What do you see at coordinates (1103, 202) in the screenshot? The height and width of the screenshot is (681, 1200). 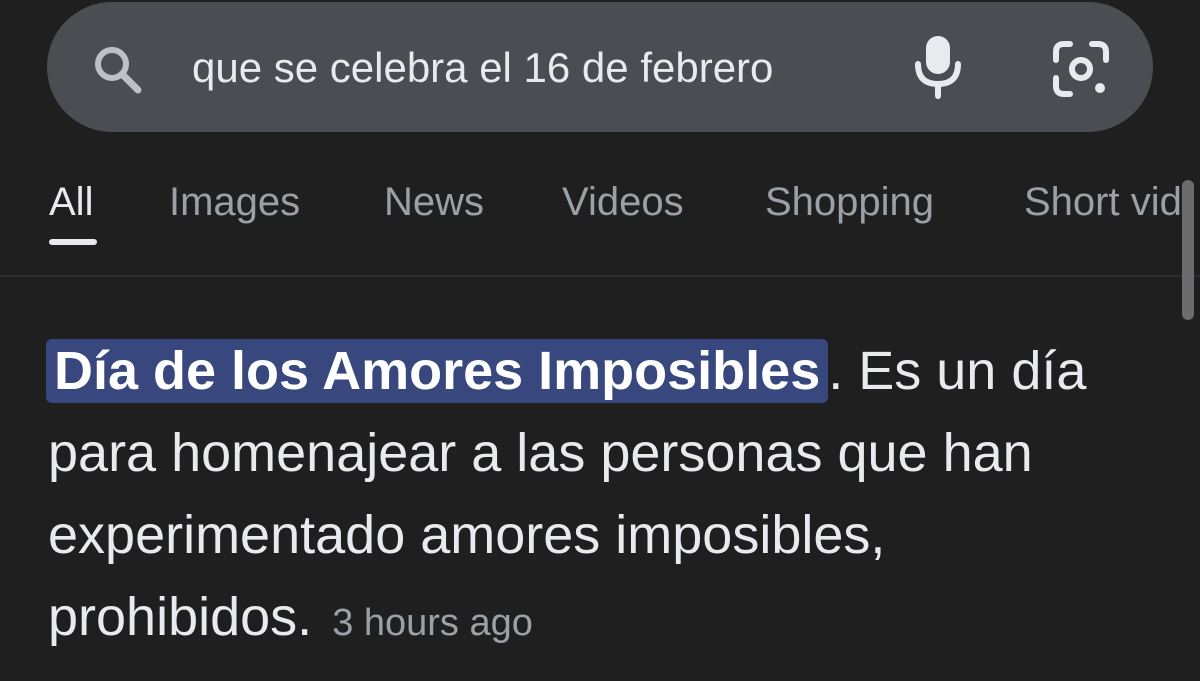 I see `tab-short-videos: Short vid` at bounding box center [1103, 202].